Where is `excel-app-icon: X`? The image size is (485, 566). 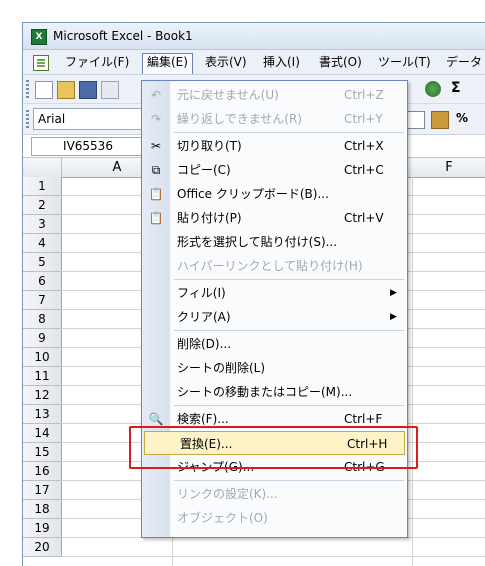 excel-app-icon: X is located at coordinates (39, 37).